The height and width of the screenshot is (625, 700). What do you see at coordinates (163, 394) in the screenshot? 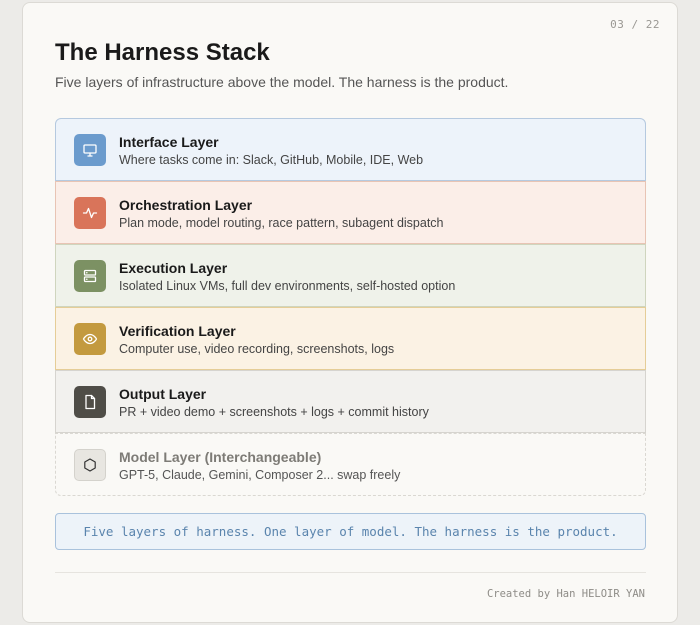
I see `layer-name: Output Layer` at bounding box center [163, 394].